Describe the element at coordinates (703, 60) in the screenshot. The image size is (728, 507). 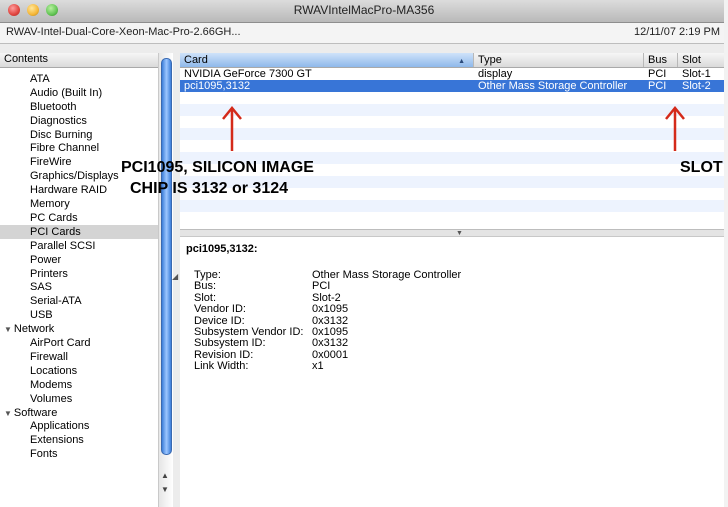
I see `column-header-slot: Slot` at that location.